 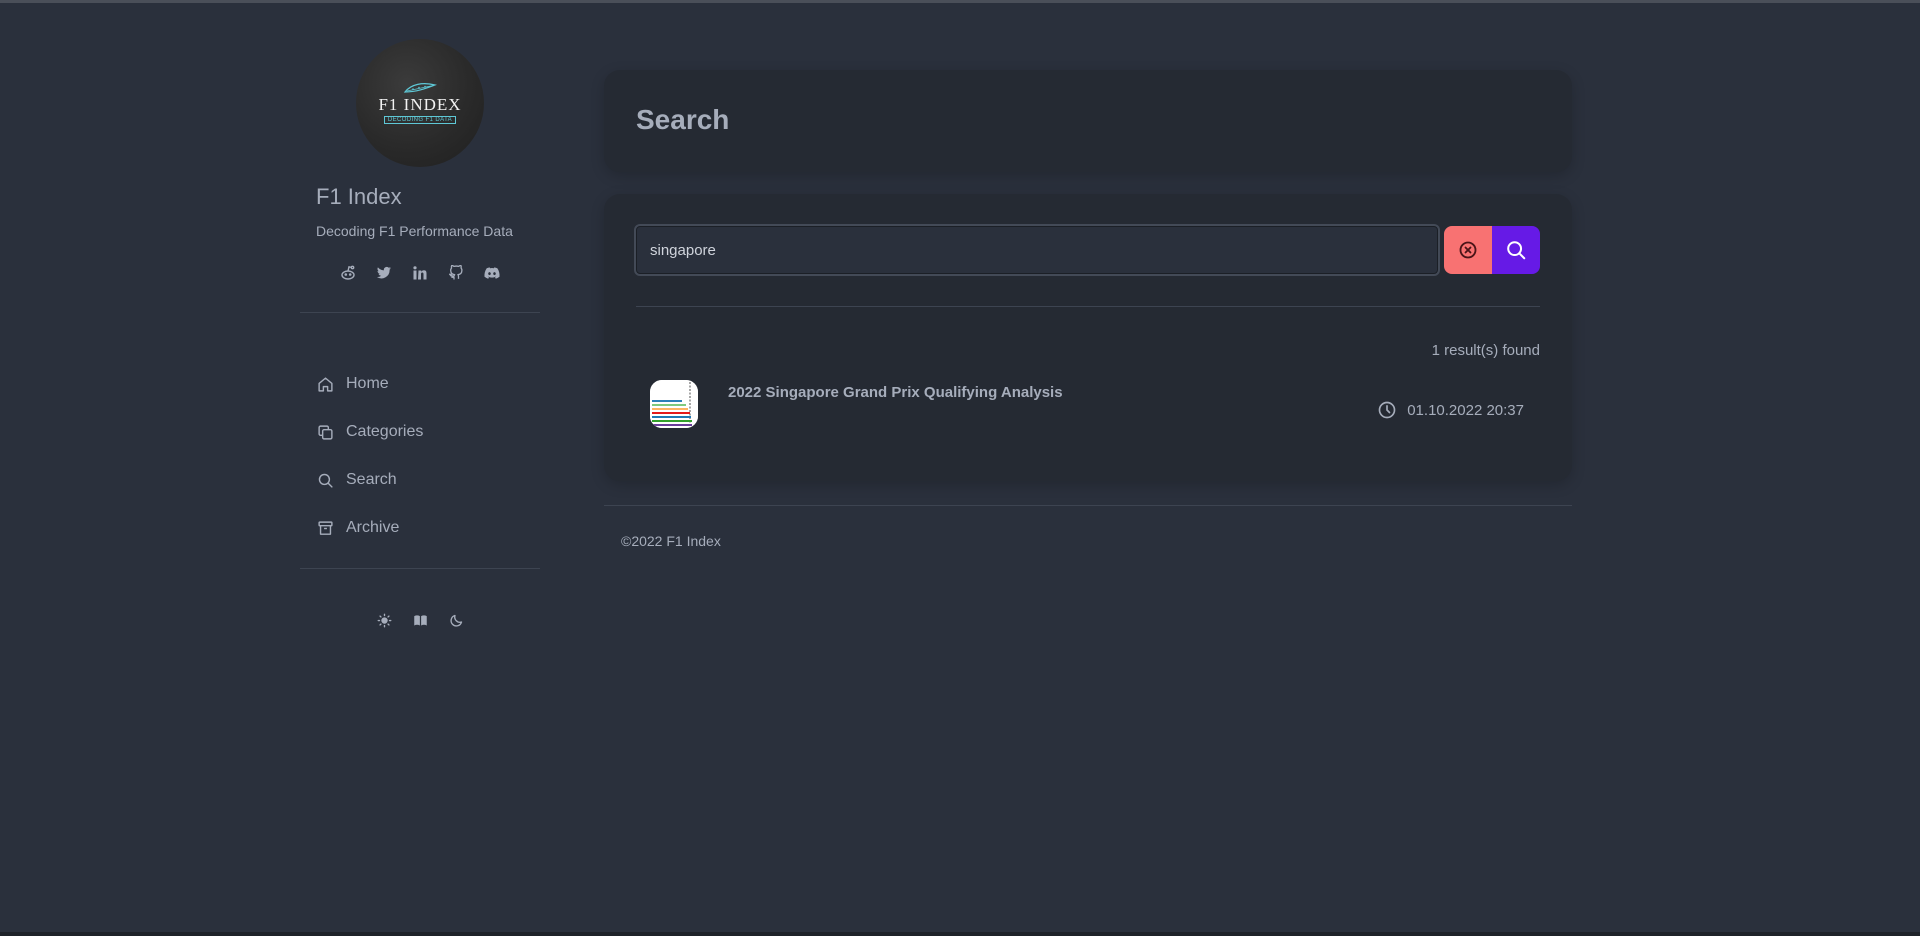 What do you see at coordinates (1088, 505) in the screenshot?
I see `footer-divider` at bounding box center [1088, 505].